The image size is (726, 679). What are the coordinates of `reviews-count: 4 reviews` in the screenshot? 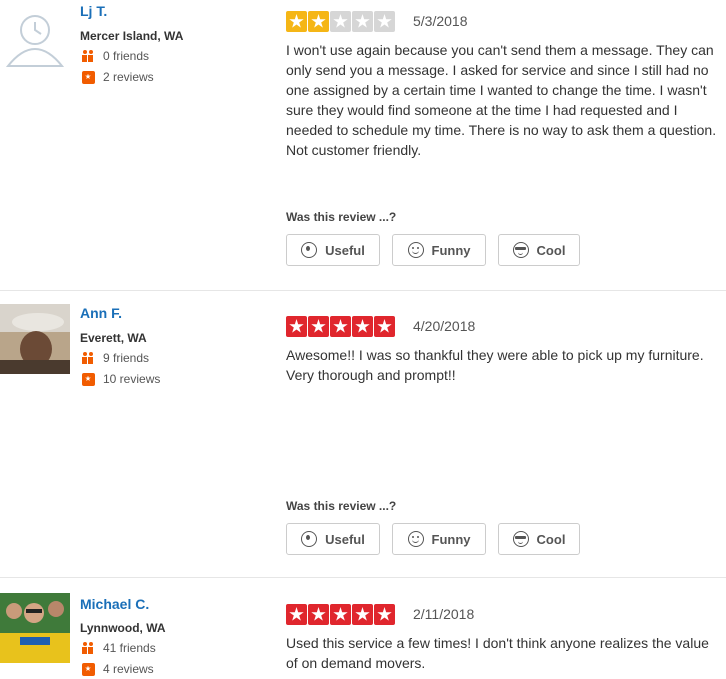 It's located at (118, 669).